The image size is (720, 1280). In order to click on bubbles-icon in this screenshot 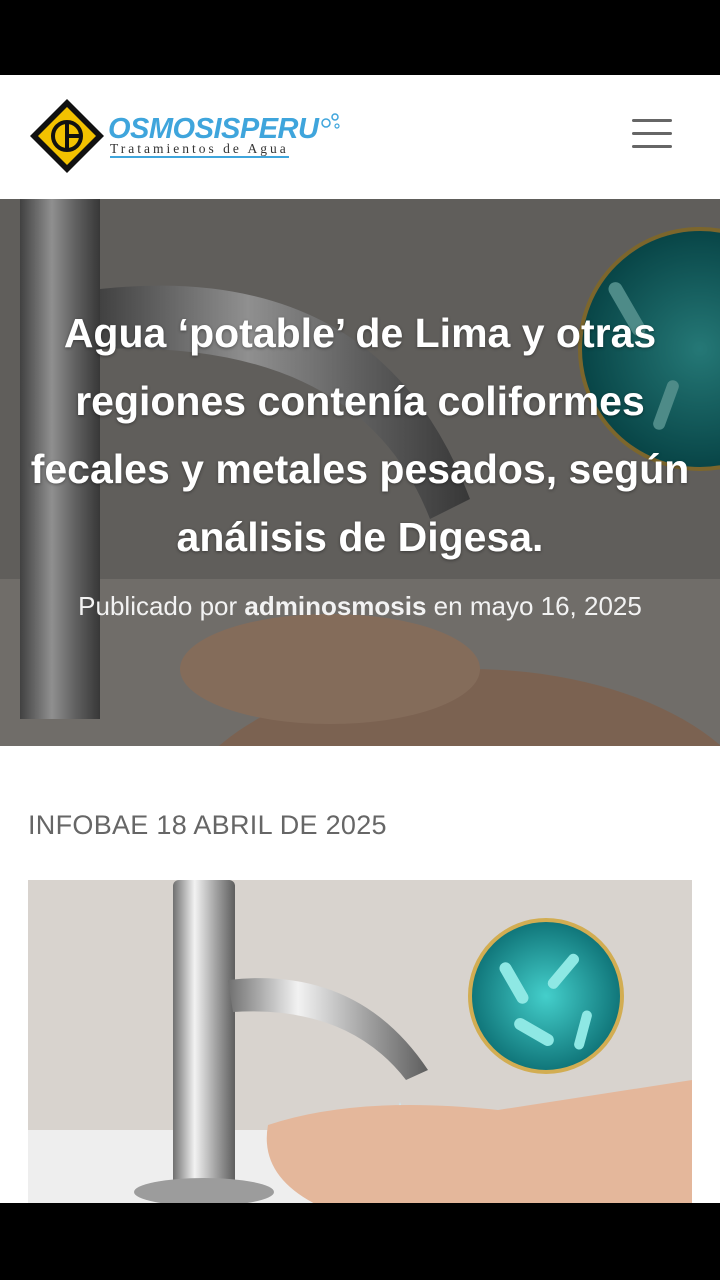, I will do `click(330, 121)`.